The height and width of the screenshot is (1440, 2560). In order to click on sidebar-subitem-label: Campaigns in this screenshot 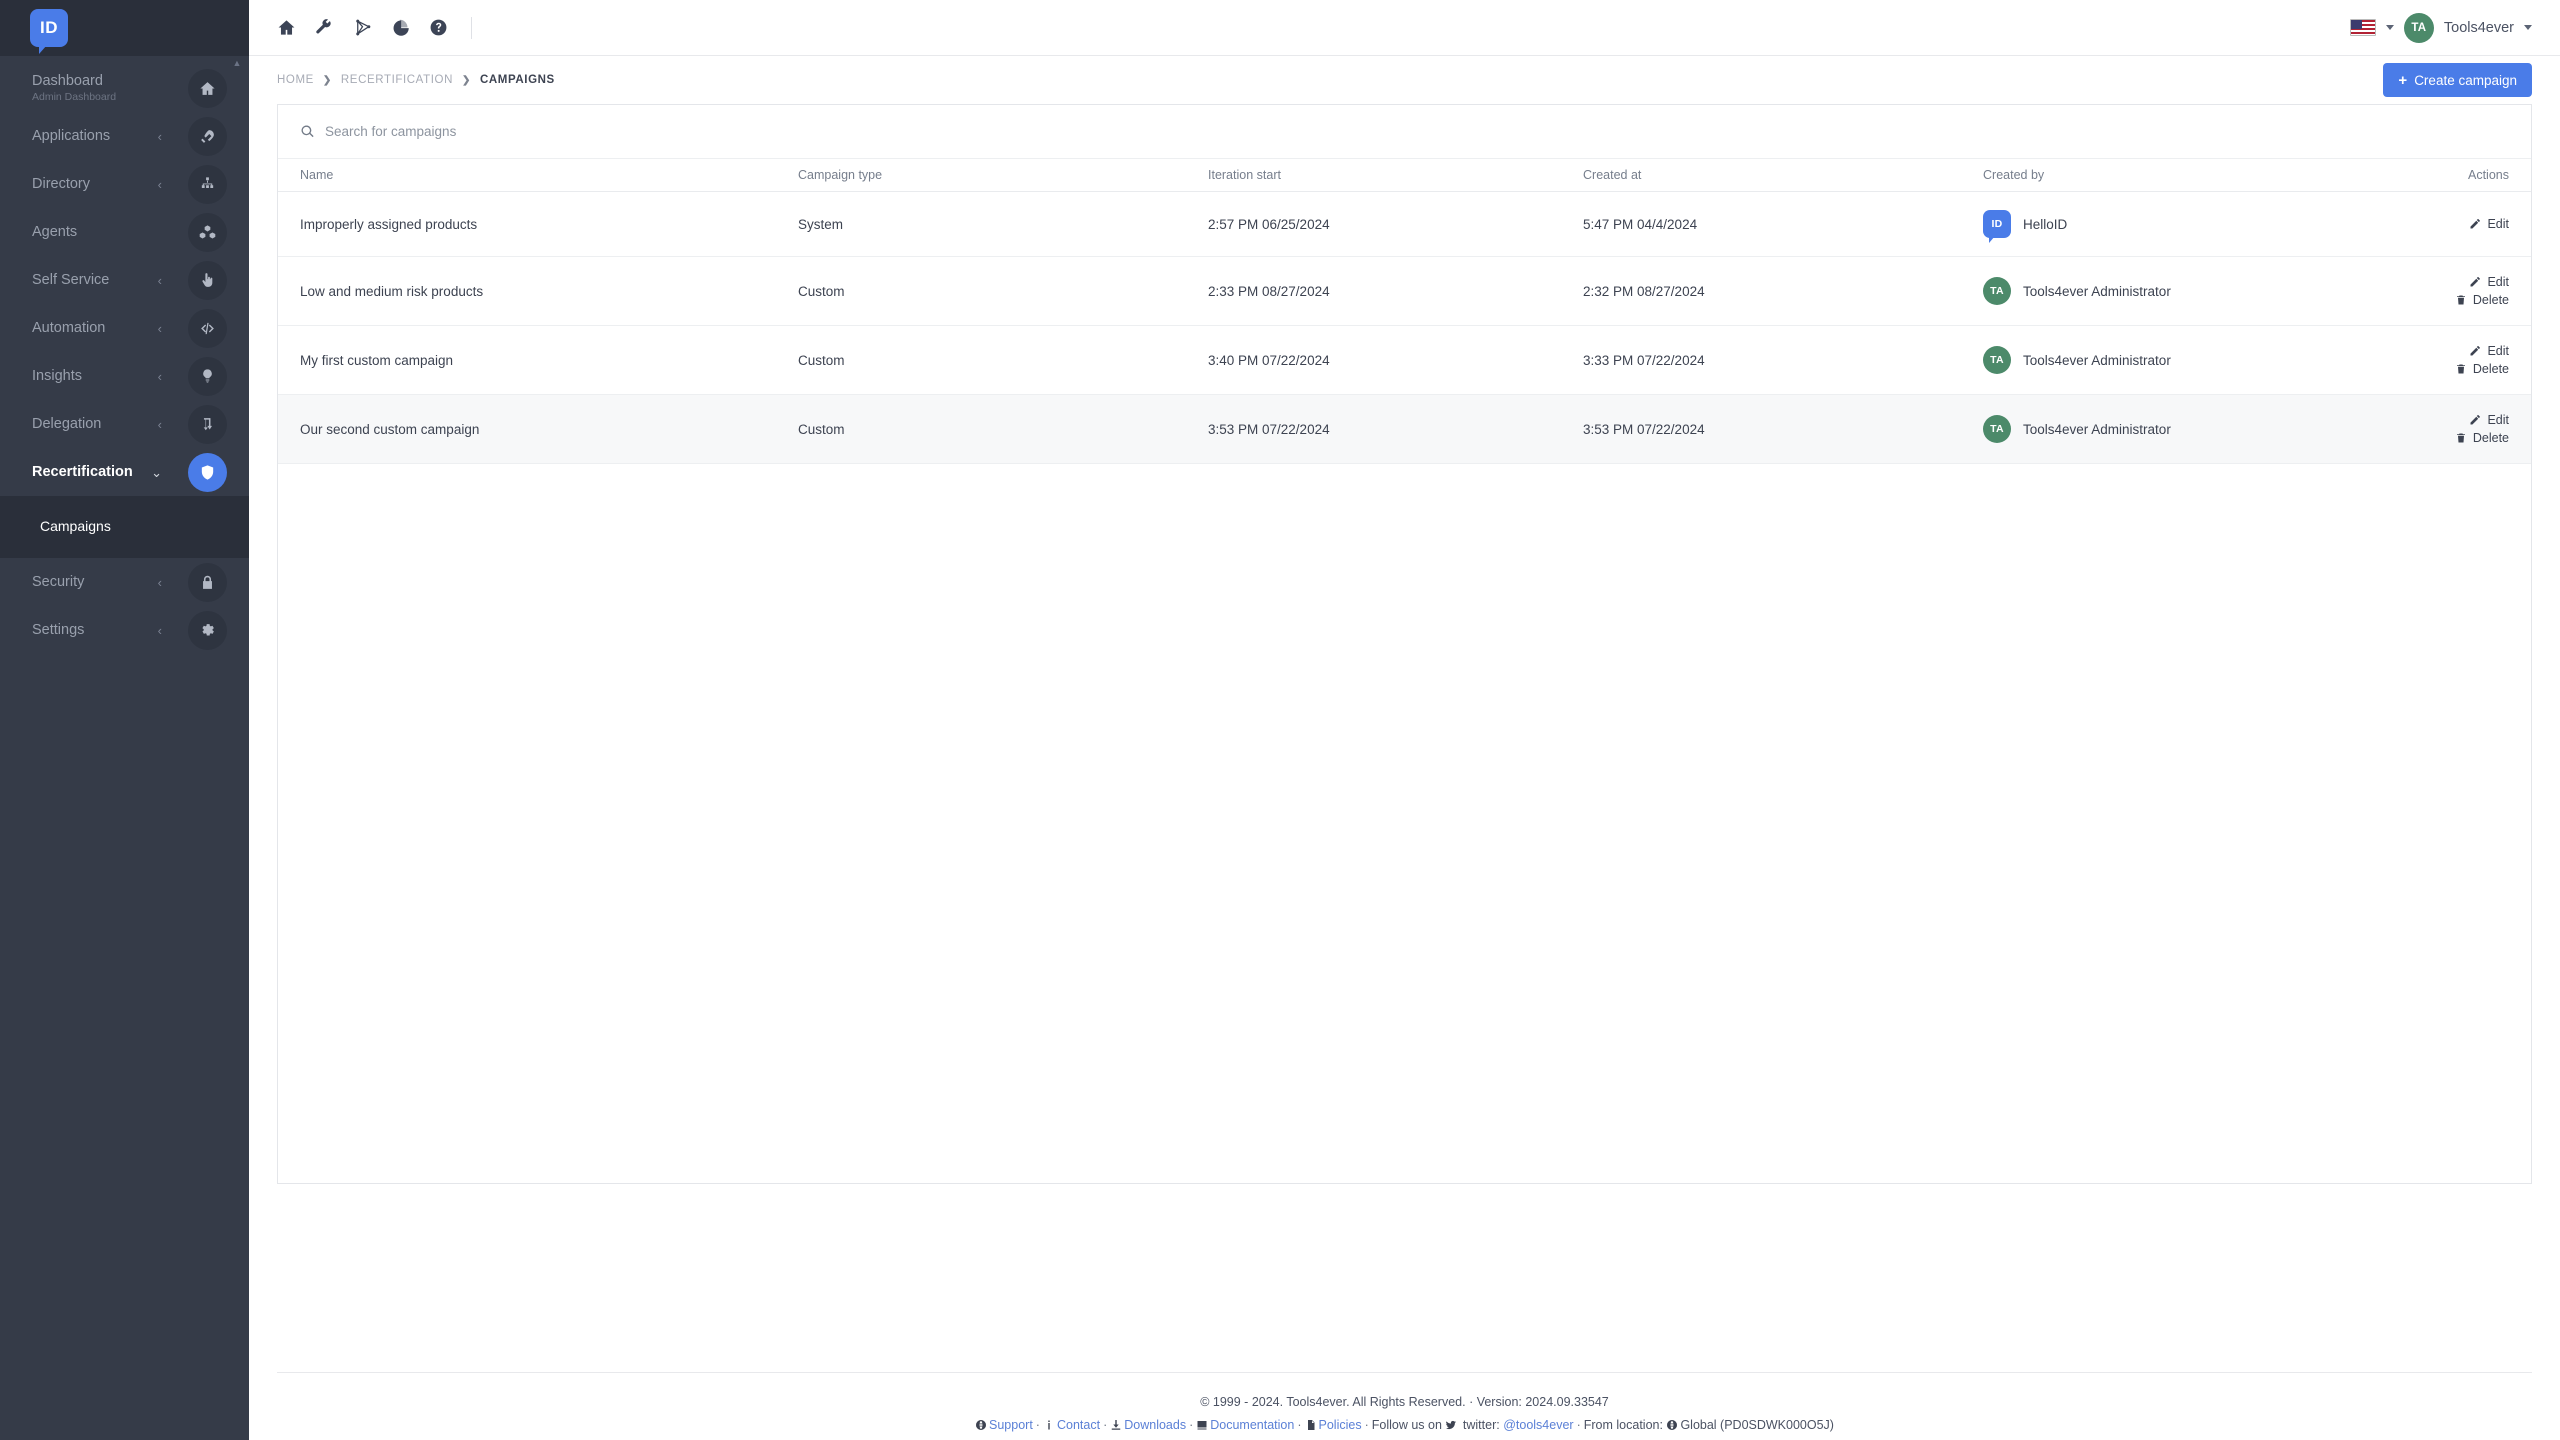, I will do `click(75, 526)`.